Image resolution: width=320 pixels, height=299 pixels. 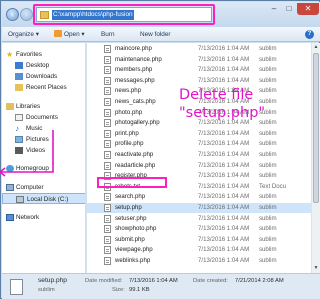 What do you see at coordinates (69, 34) in the screenshot?
I see `open-button: Open ▾` at bounding box center [69, 34].